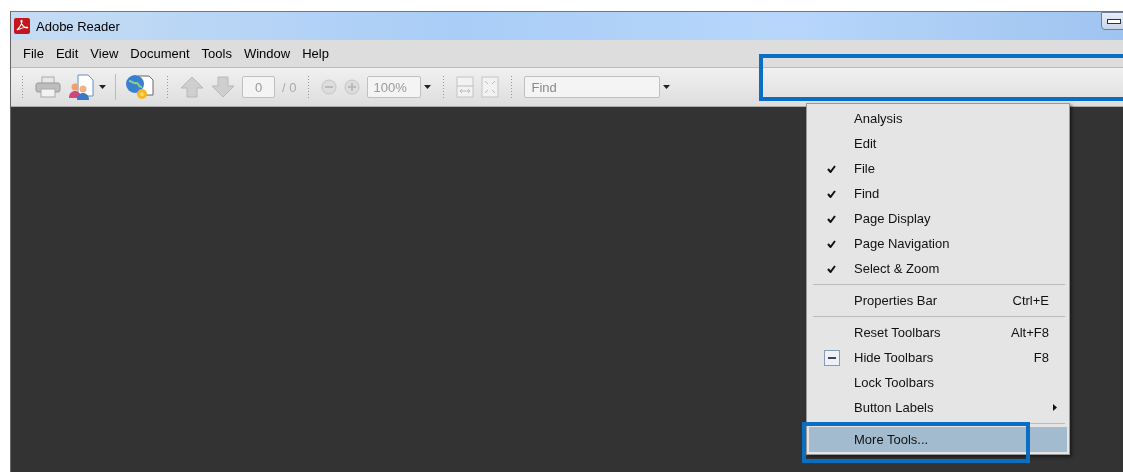 This screenshot has width=1123, height=472. What do you see at coordinates (831, 357) in the screenshot?
I see `minus-box-icon` at bounding box center [831, 357].